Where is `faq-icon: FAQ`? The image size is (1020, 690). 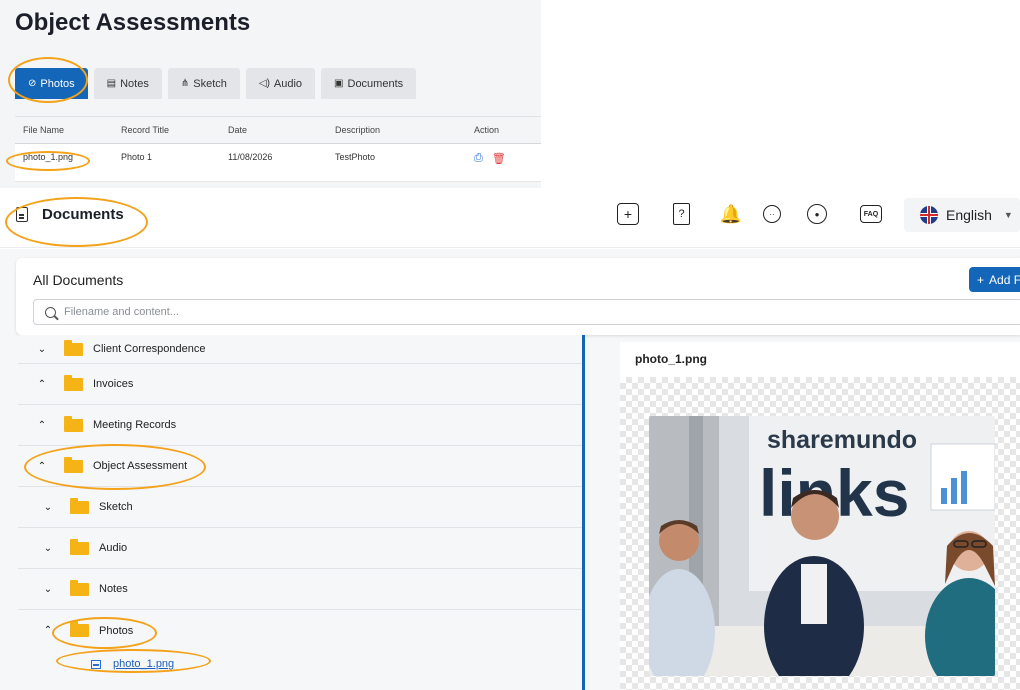
faq-icon: FAQ is located at coordinates (871, 214).